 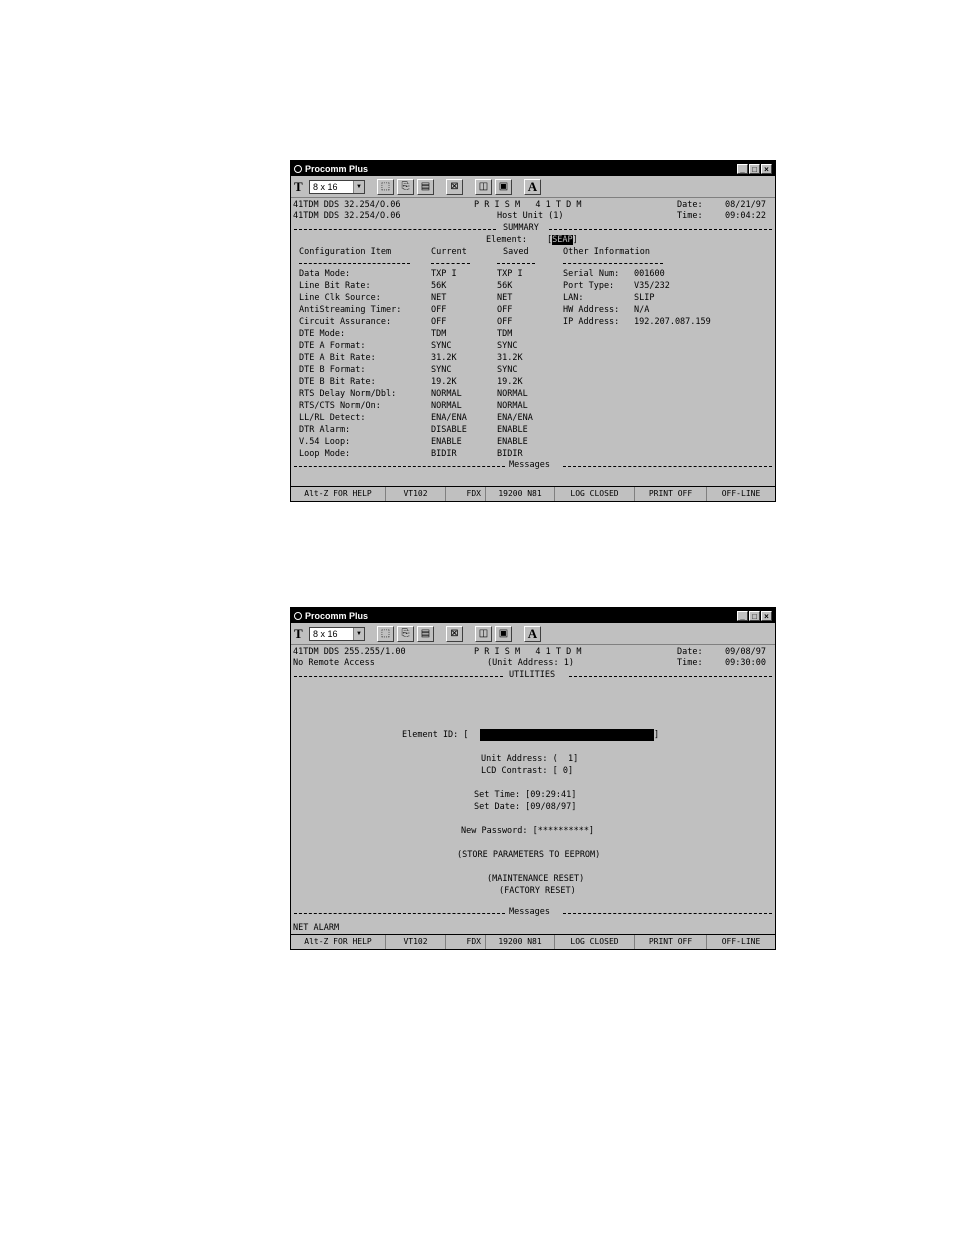 What do you see at coordinates (573, 298) in the screenshot?
I see `other-info-label: LAN:` at bounding box center [573, 298].